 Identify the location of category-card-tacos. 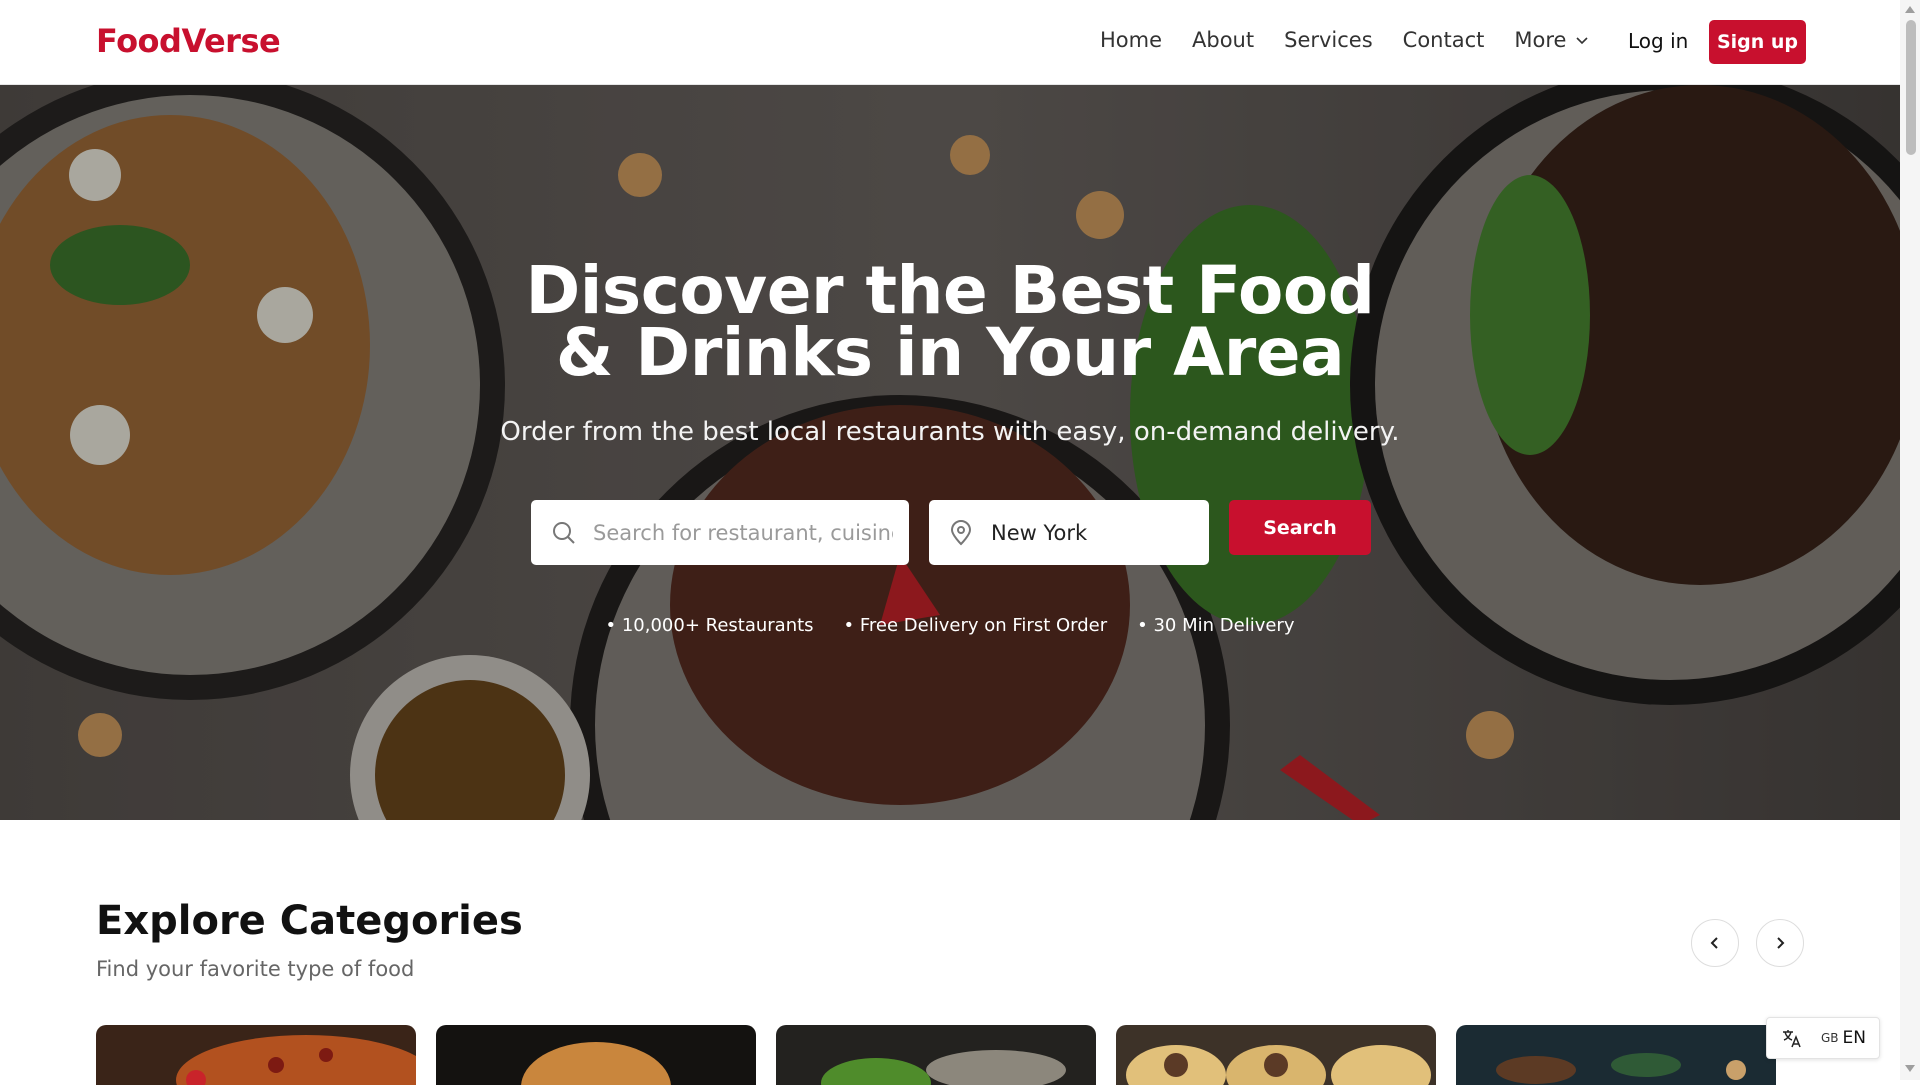
(1276, 1055).